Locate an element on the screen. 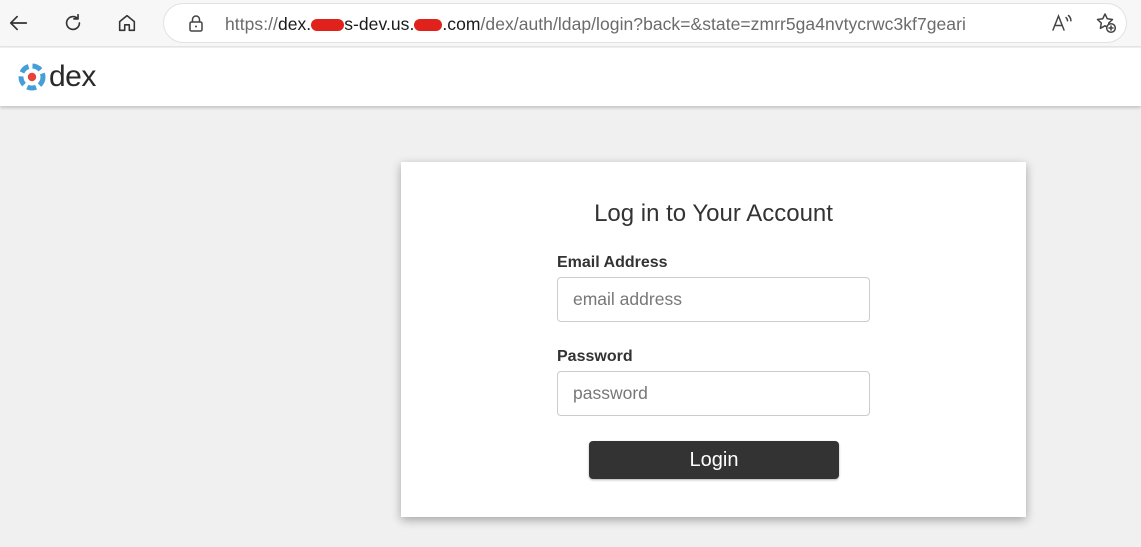  back-arrow-icon is located at coordinates (18, 23).